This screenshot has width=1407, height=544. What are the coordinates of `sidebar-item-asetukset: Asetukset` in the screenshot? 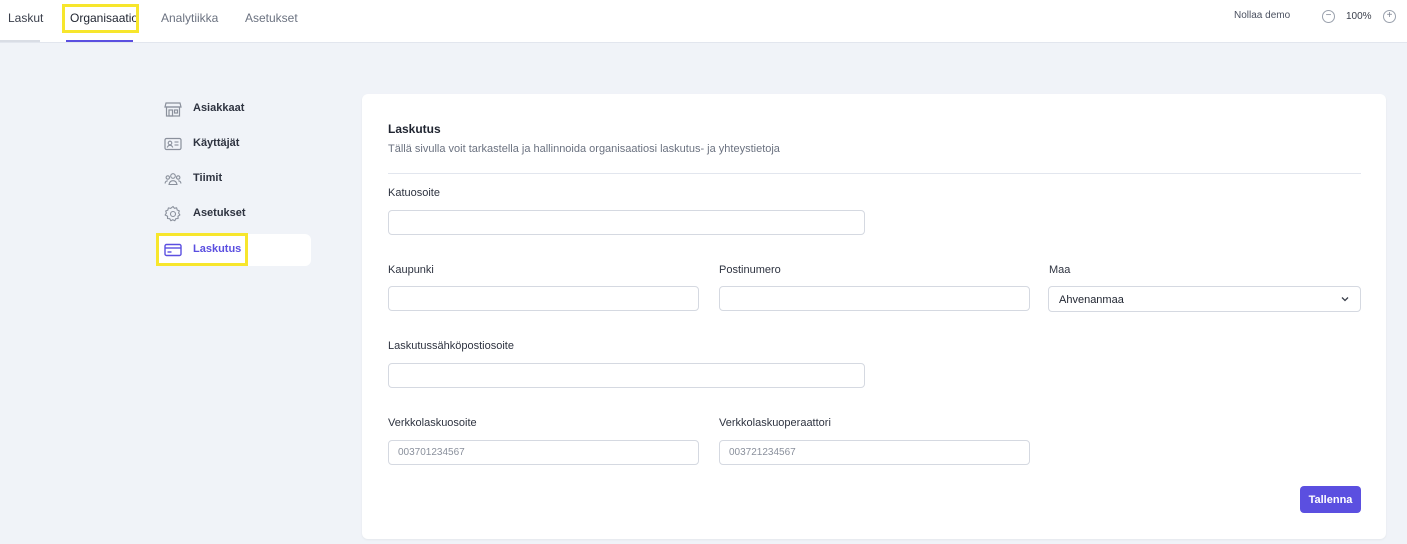 It's located at (233, 214).